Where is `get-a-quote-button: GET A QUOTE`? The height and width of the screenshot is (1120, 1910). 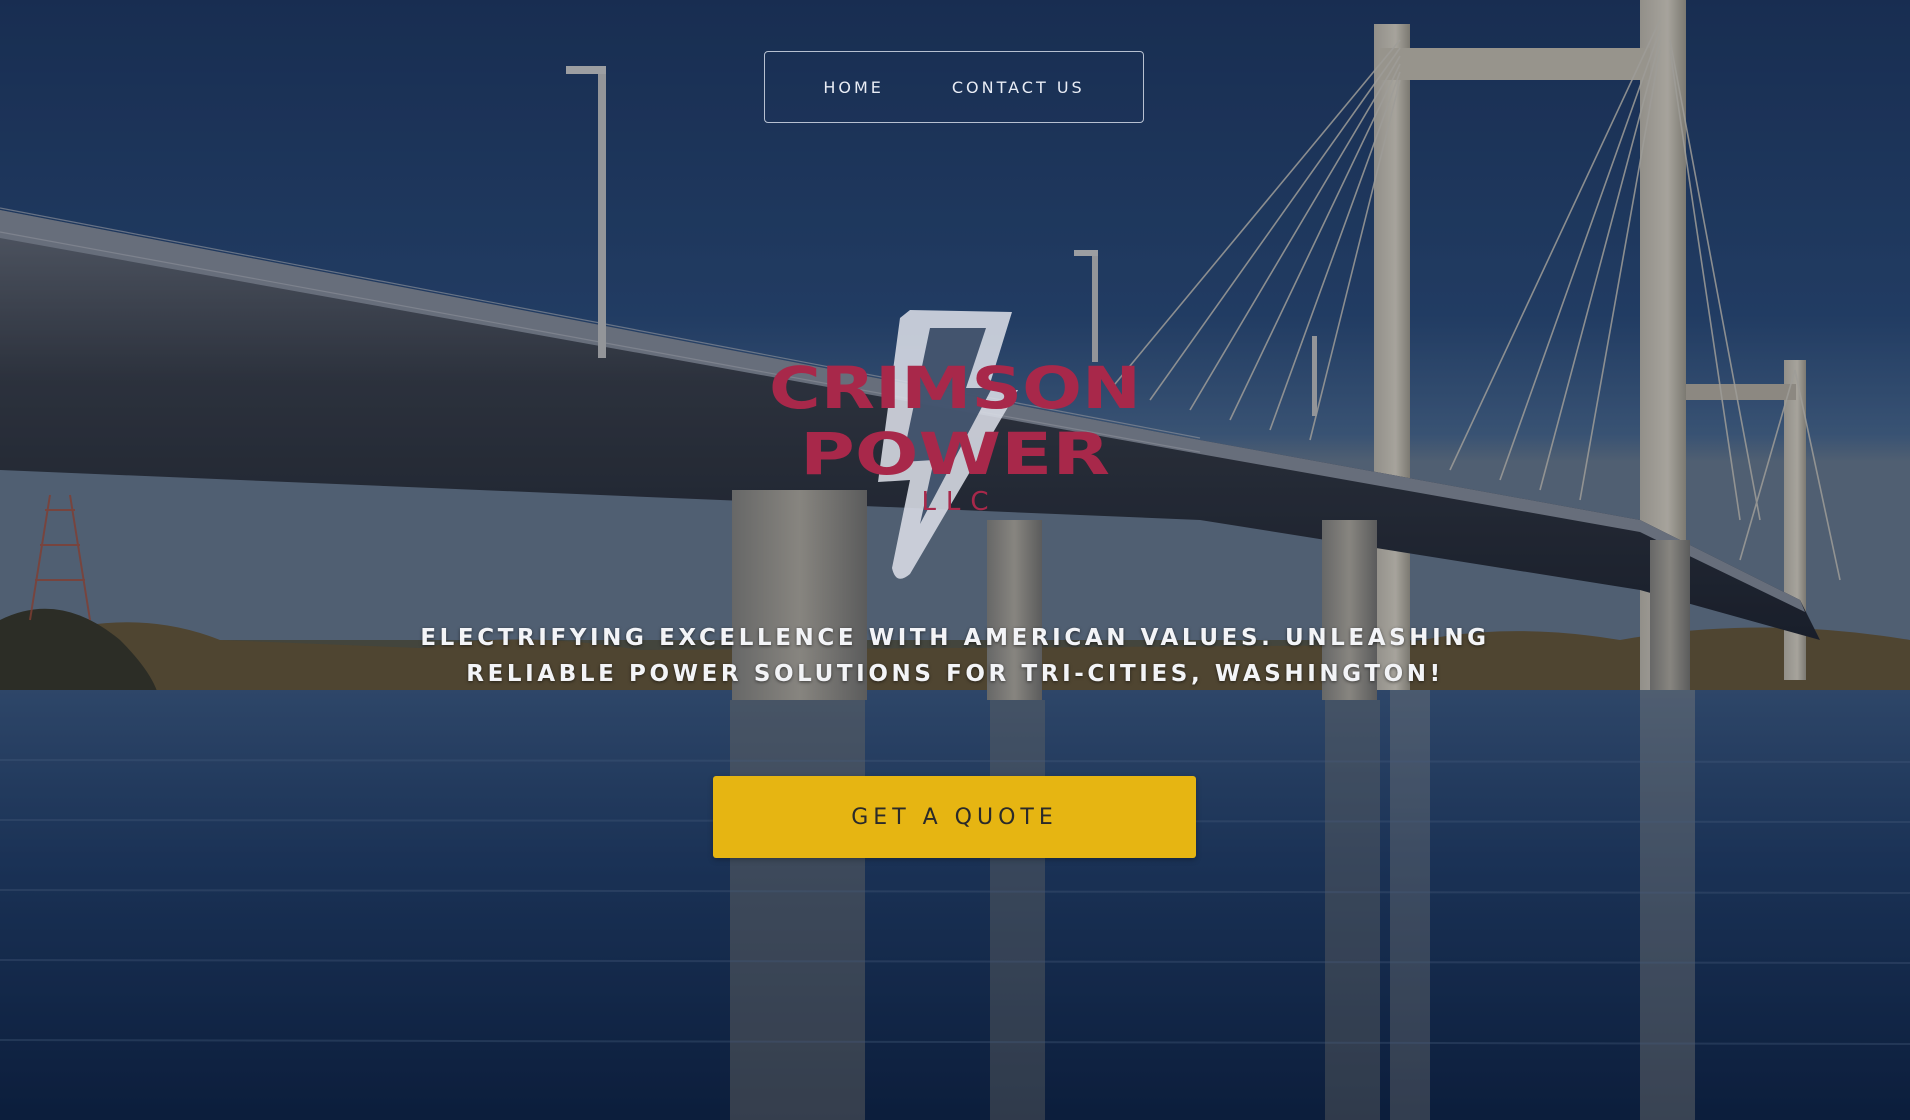
get-a-quote-button: GET A QUOTE is located at coordinates (954, 817).